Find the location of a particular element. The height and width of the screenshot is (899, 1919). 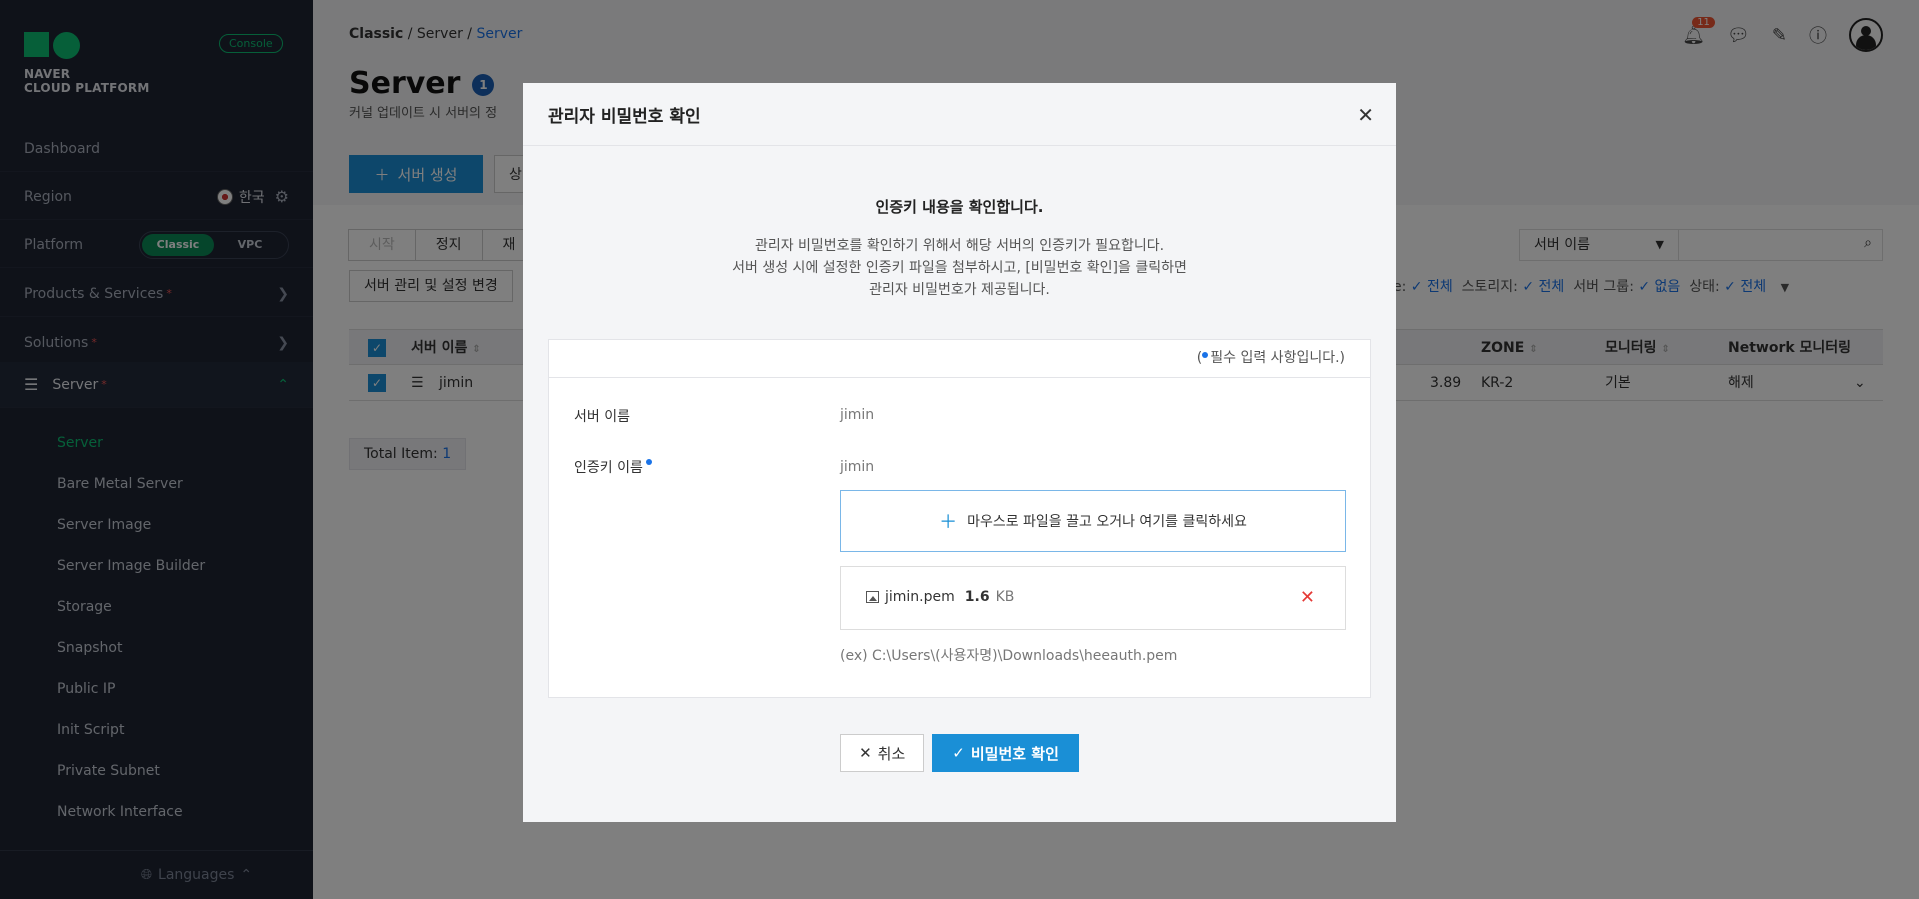

server-name-value: jimin is located at coordinates (857, 415).